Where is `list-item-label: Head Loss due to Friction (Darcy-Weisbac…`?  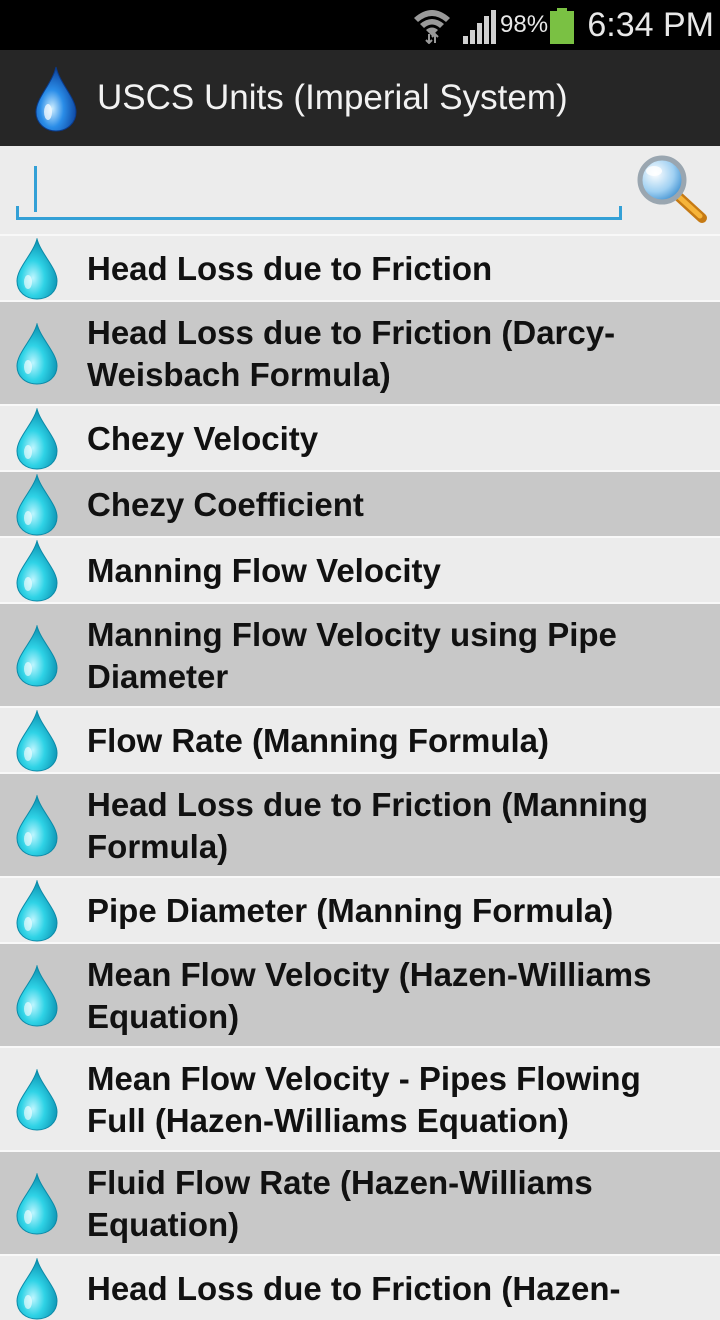
list-item-label: Head Loss due to Friction (Darcy-Weisbac… is located at coordinates (351, 353).